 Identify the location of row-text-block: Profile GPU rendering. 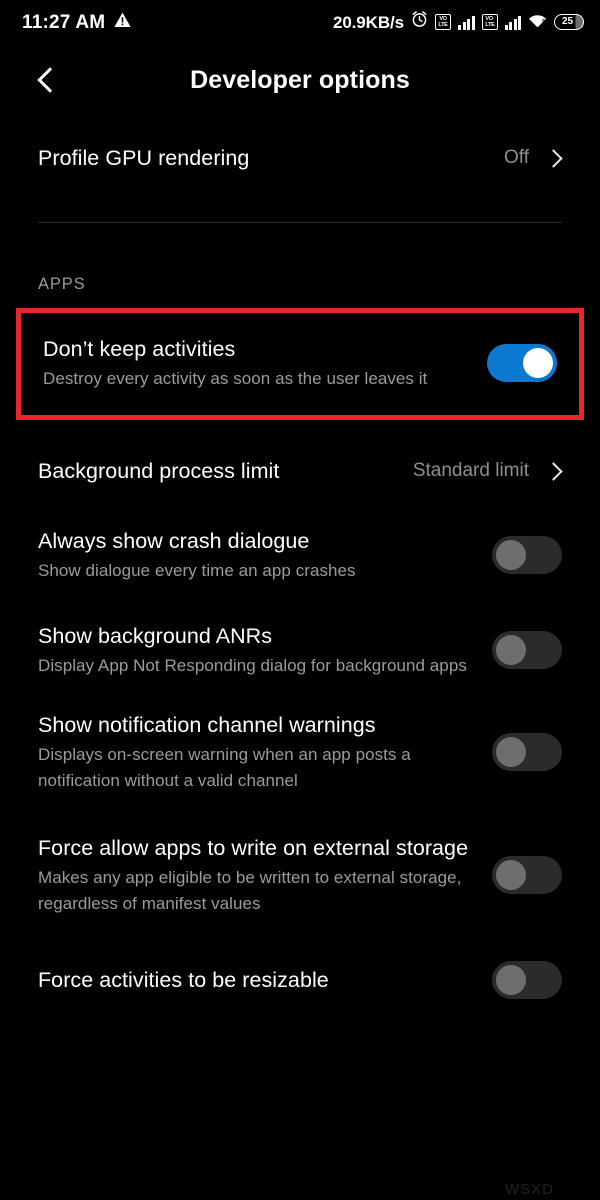
(271, 158).